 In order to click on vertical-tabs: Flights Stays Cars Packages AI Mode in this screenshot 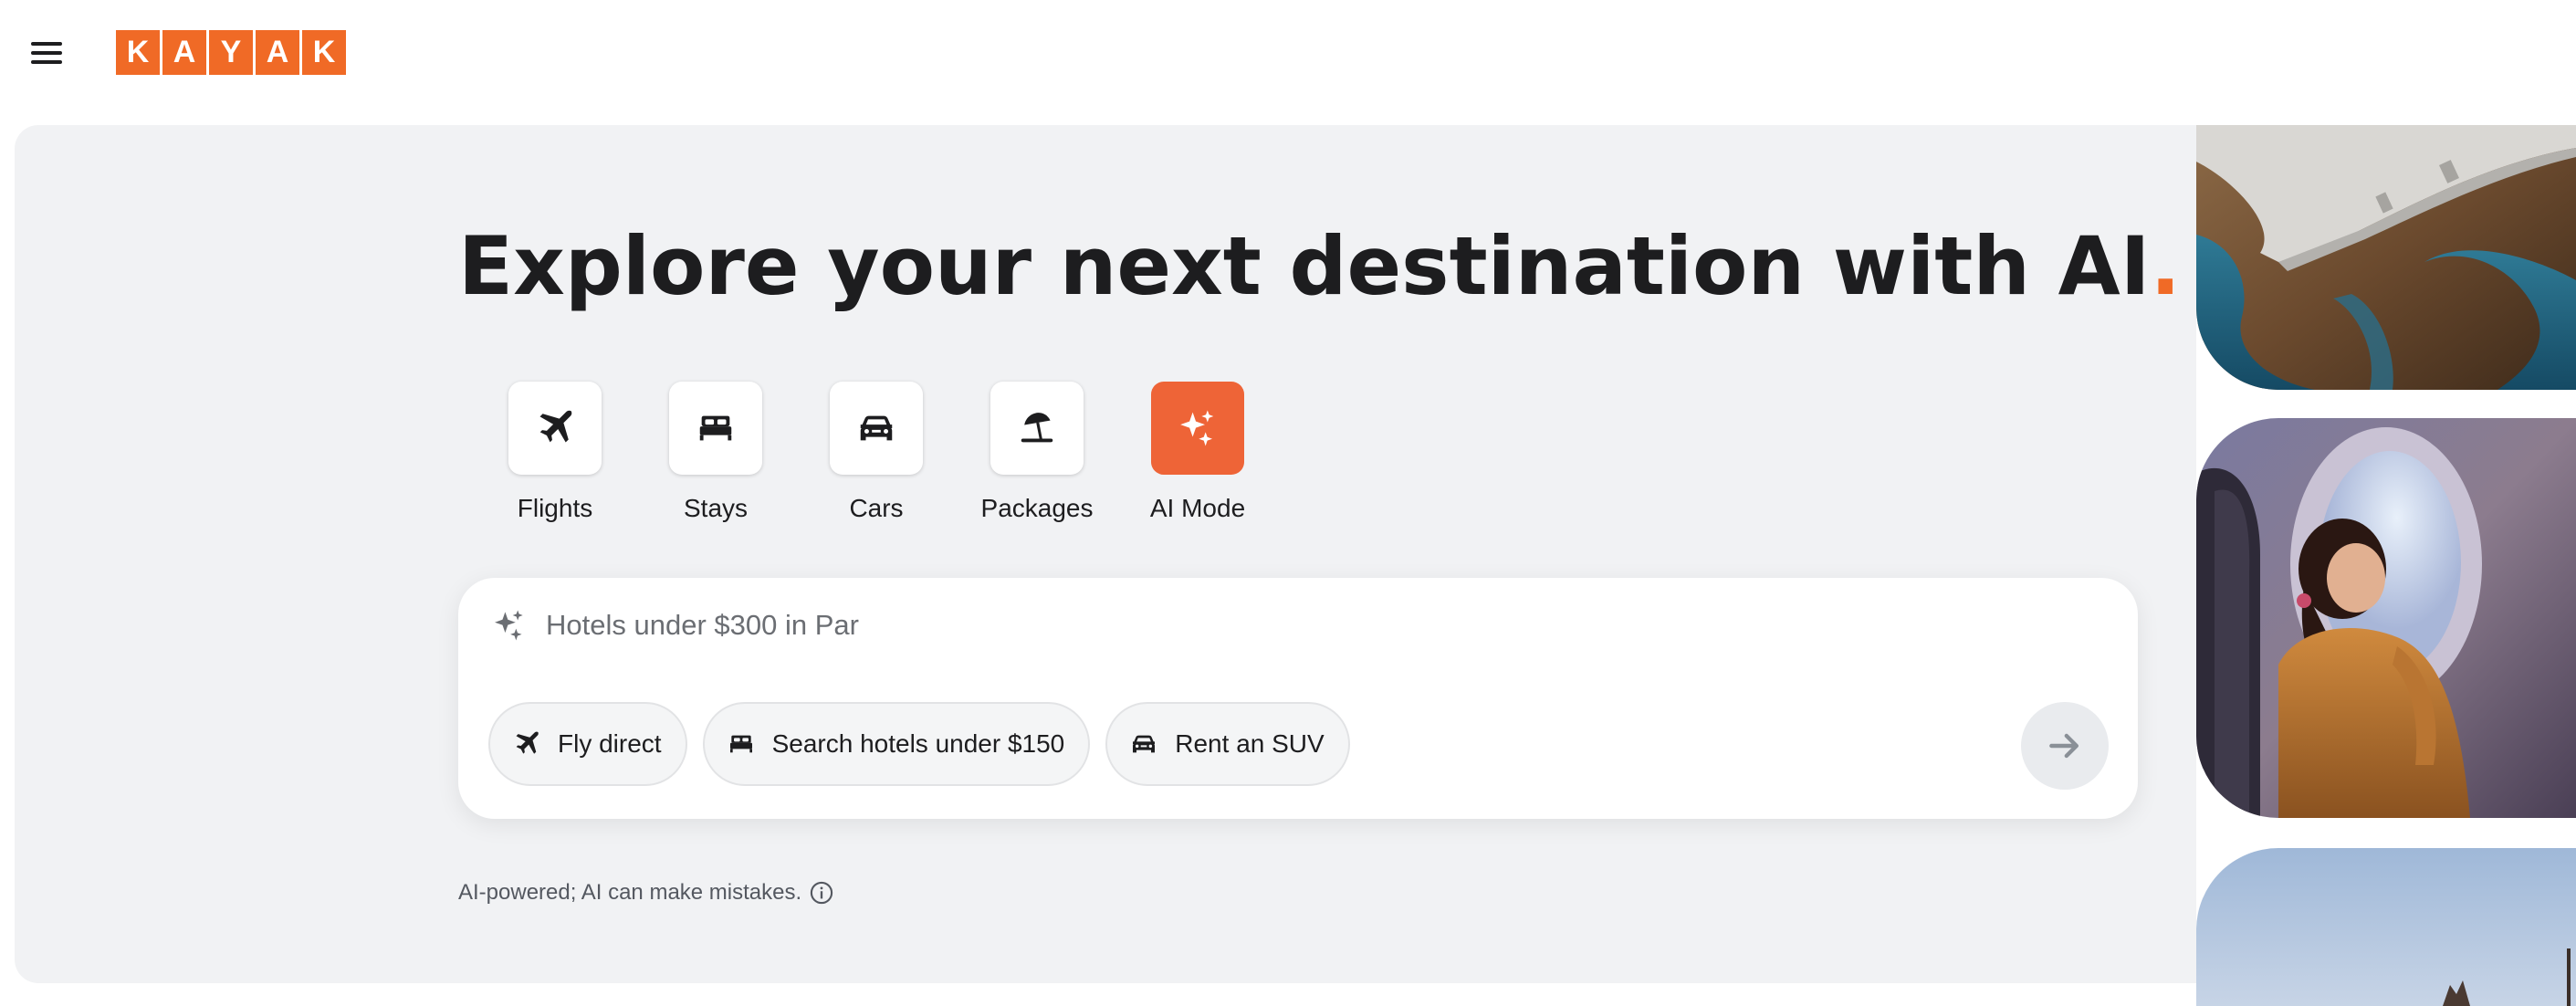, I will do `click(876, 453)`.